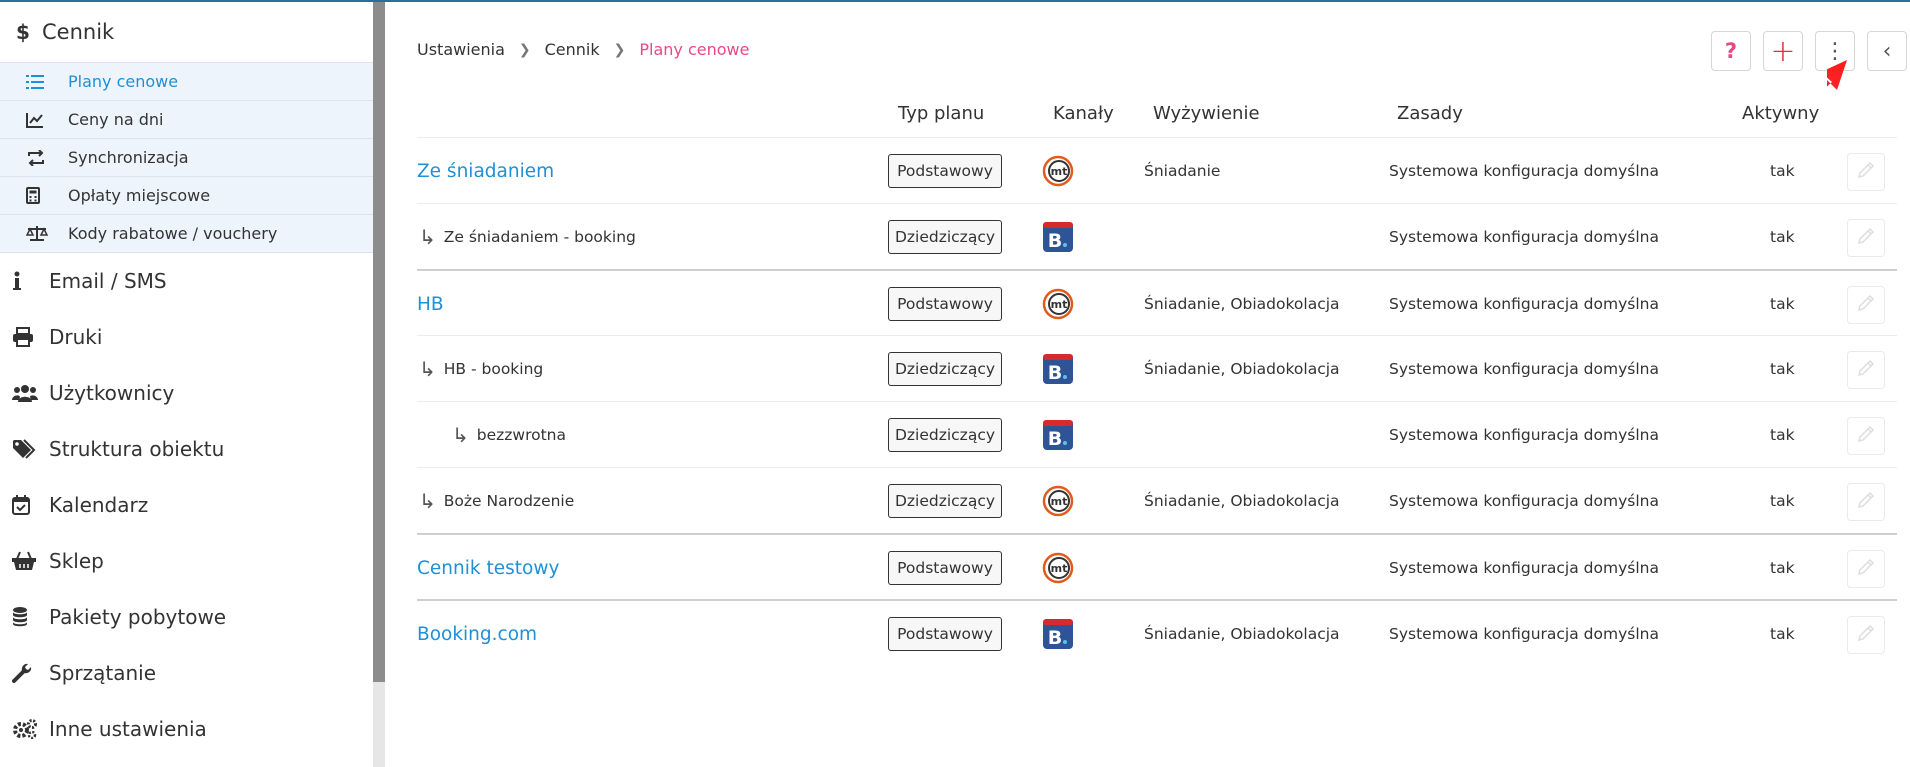 The height and width of the screenshot is (767, 1910). I want to click on plan-name: HB, so click(430, 304).